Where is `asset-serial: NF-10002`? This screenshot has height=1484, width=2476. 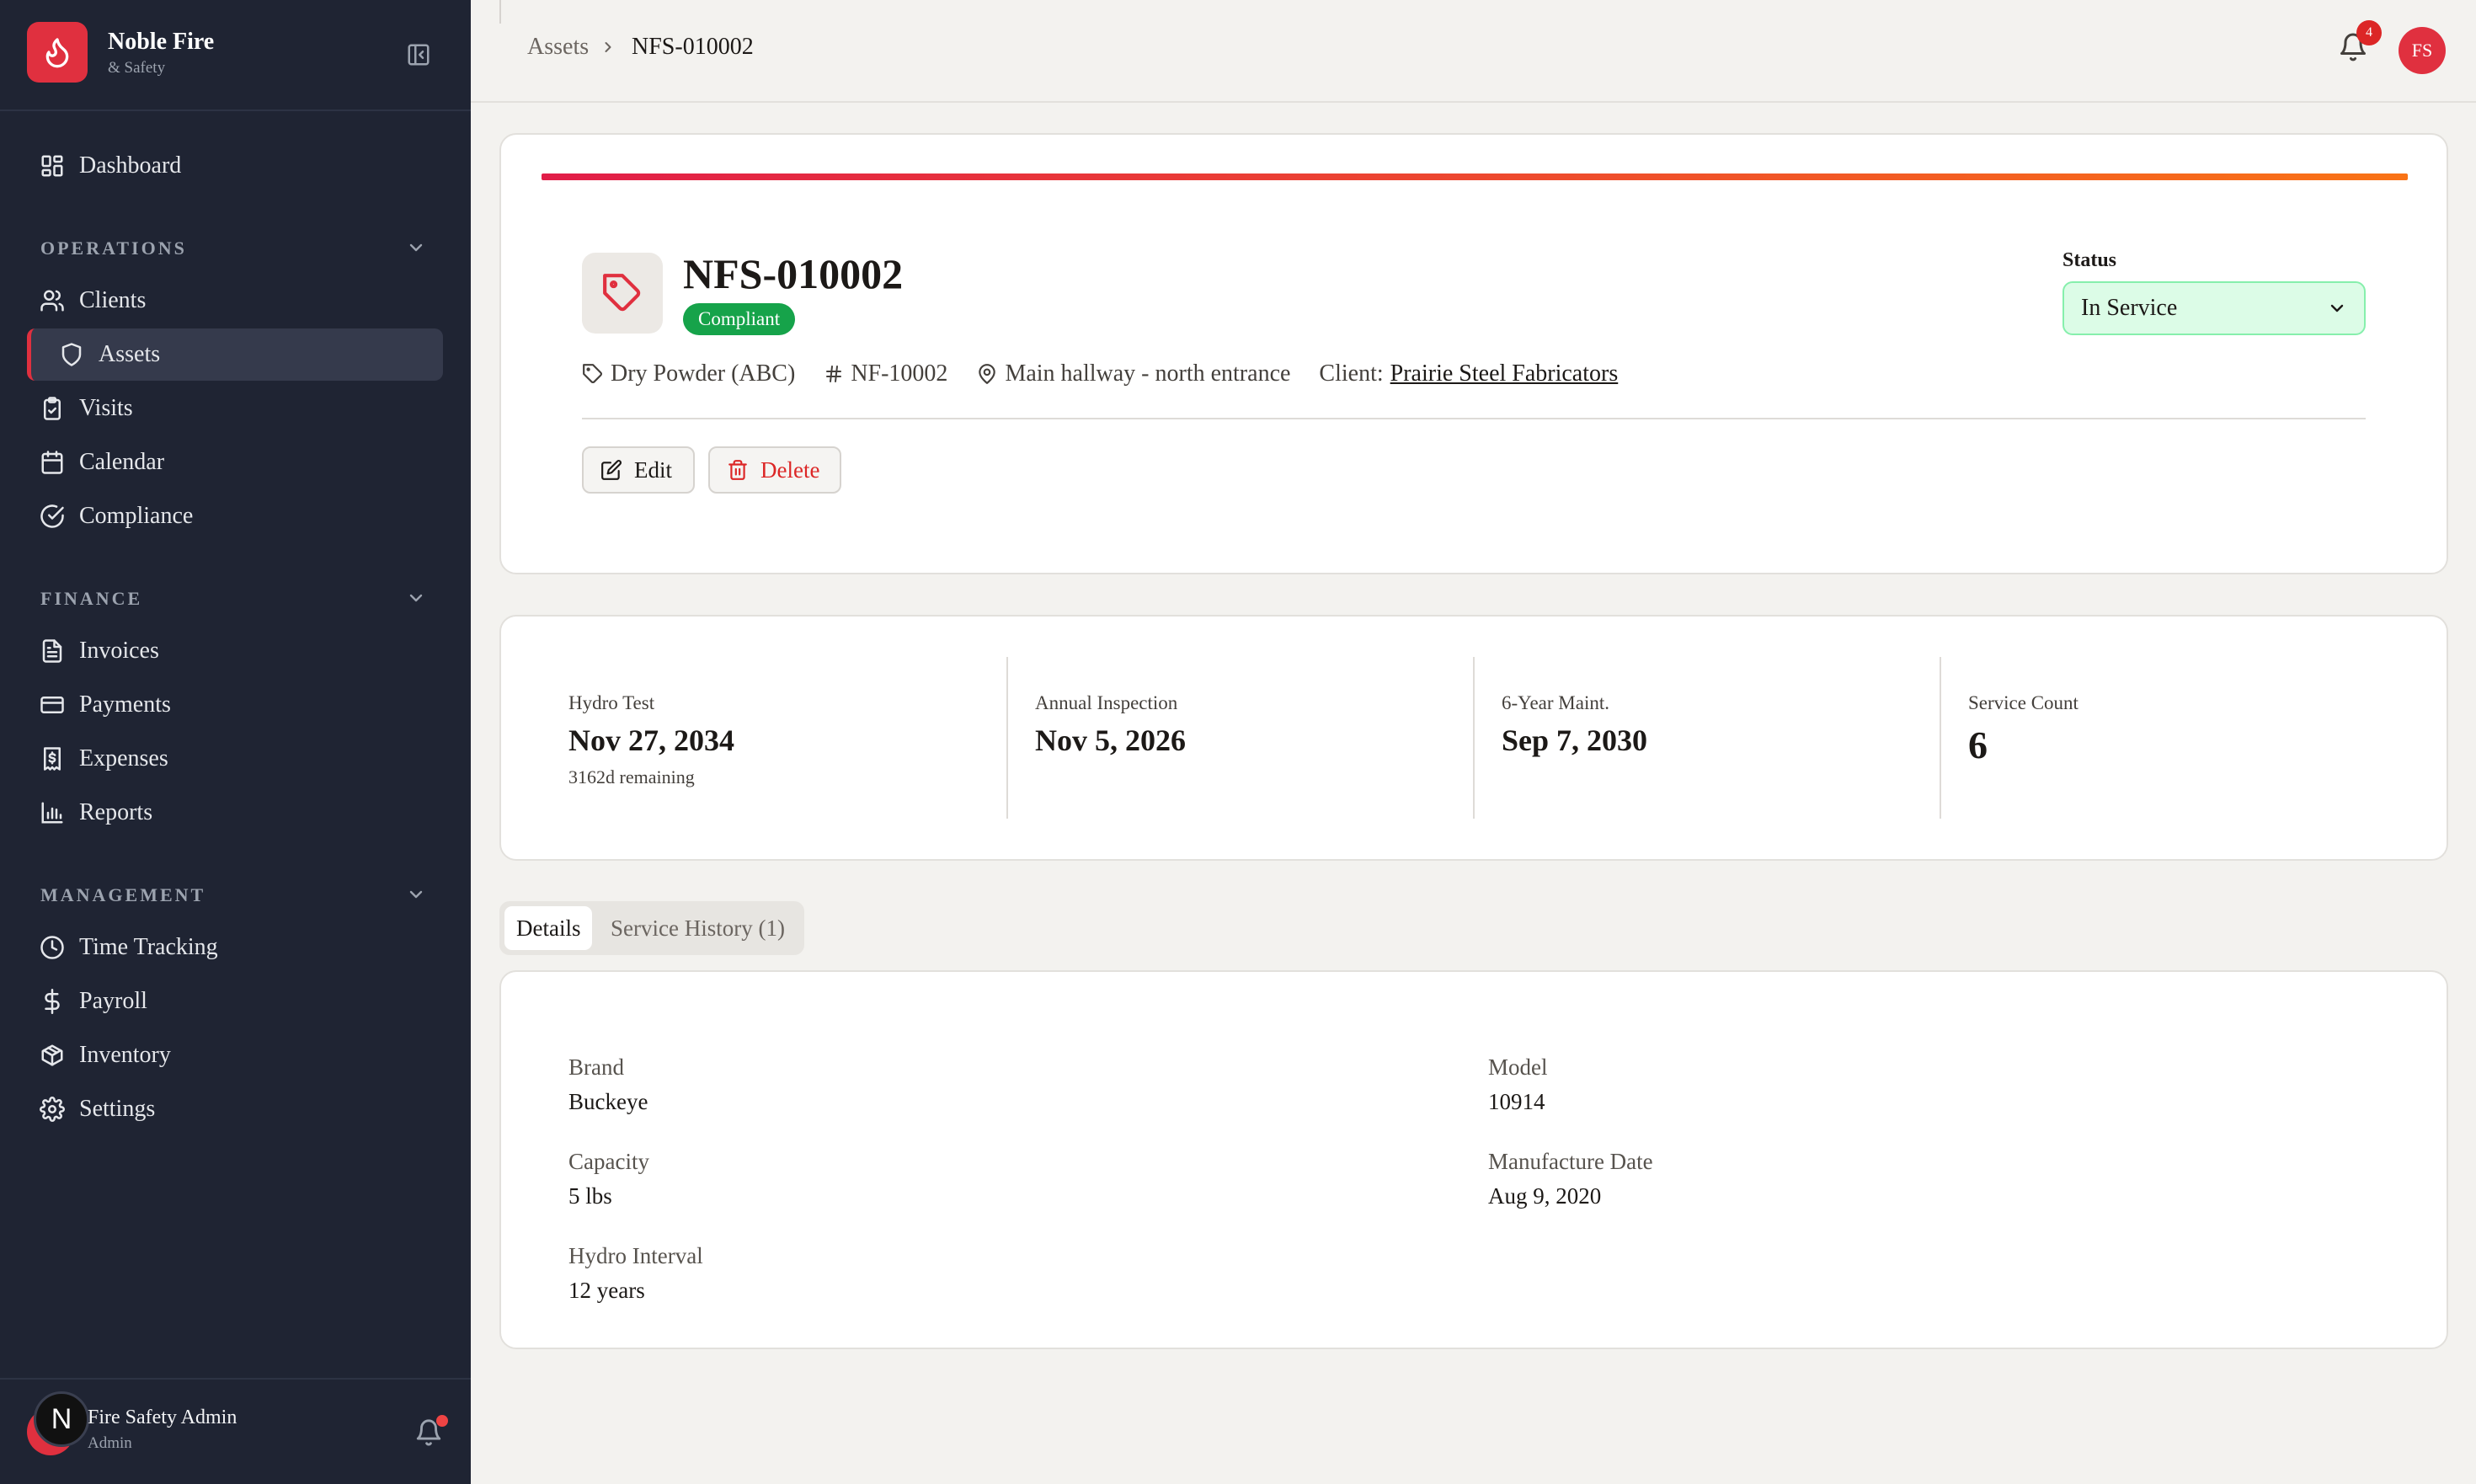
asset-serial: NF-10002 is located at coordinates (885, 374).